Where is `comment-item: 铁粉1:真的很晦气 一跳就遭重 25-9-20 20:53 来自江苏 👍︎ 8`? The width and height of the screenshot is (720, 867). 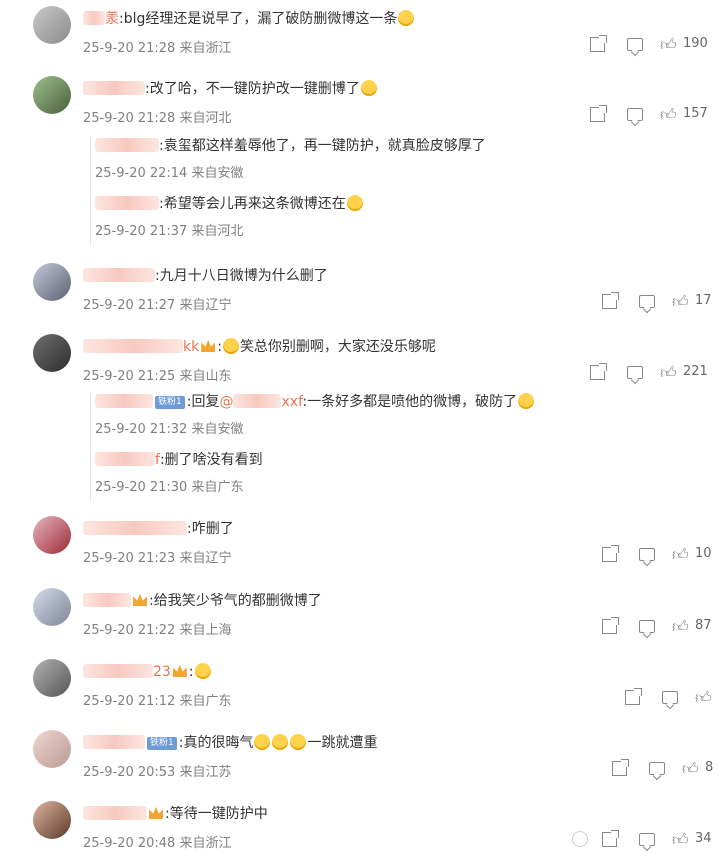 comment-item: 铁粉1:真的很晦气 一跳就遭重 25-9-20 20:53 来自江苏 👍︎ 8 is located at coordinates (360, 760).